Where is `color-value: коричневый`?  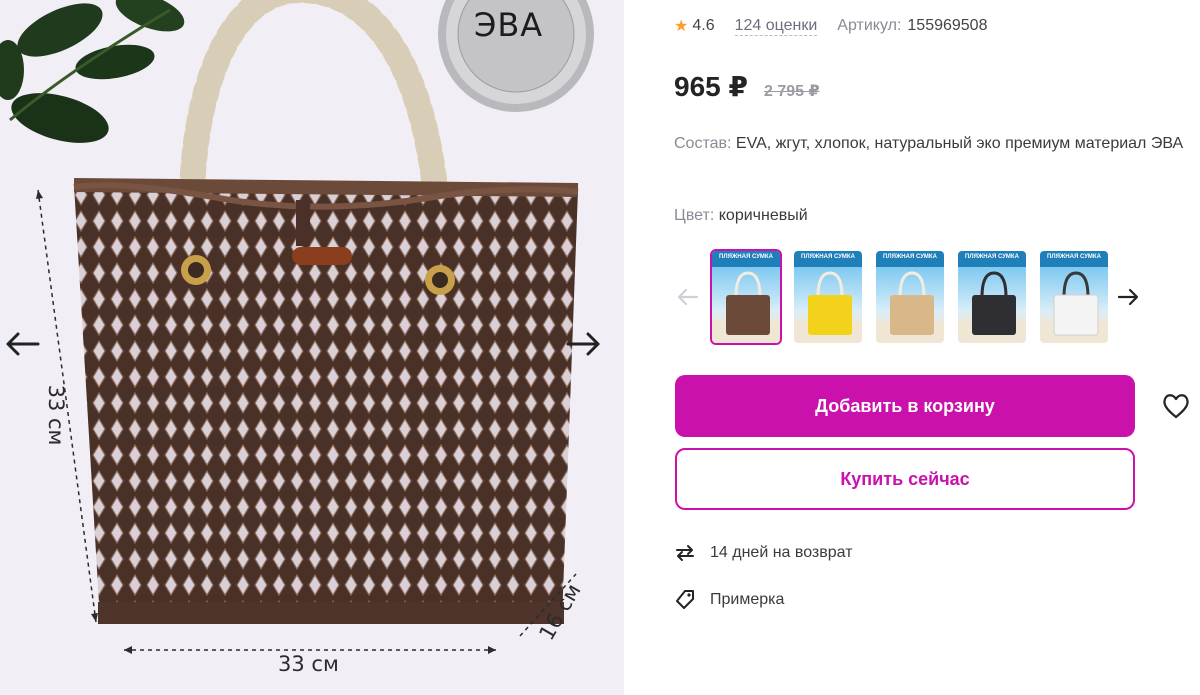
color-value: коричневый is located at coordinates (763, 215).